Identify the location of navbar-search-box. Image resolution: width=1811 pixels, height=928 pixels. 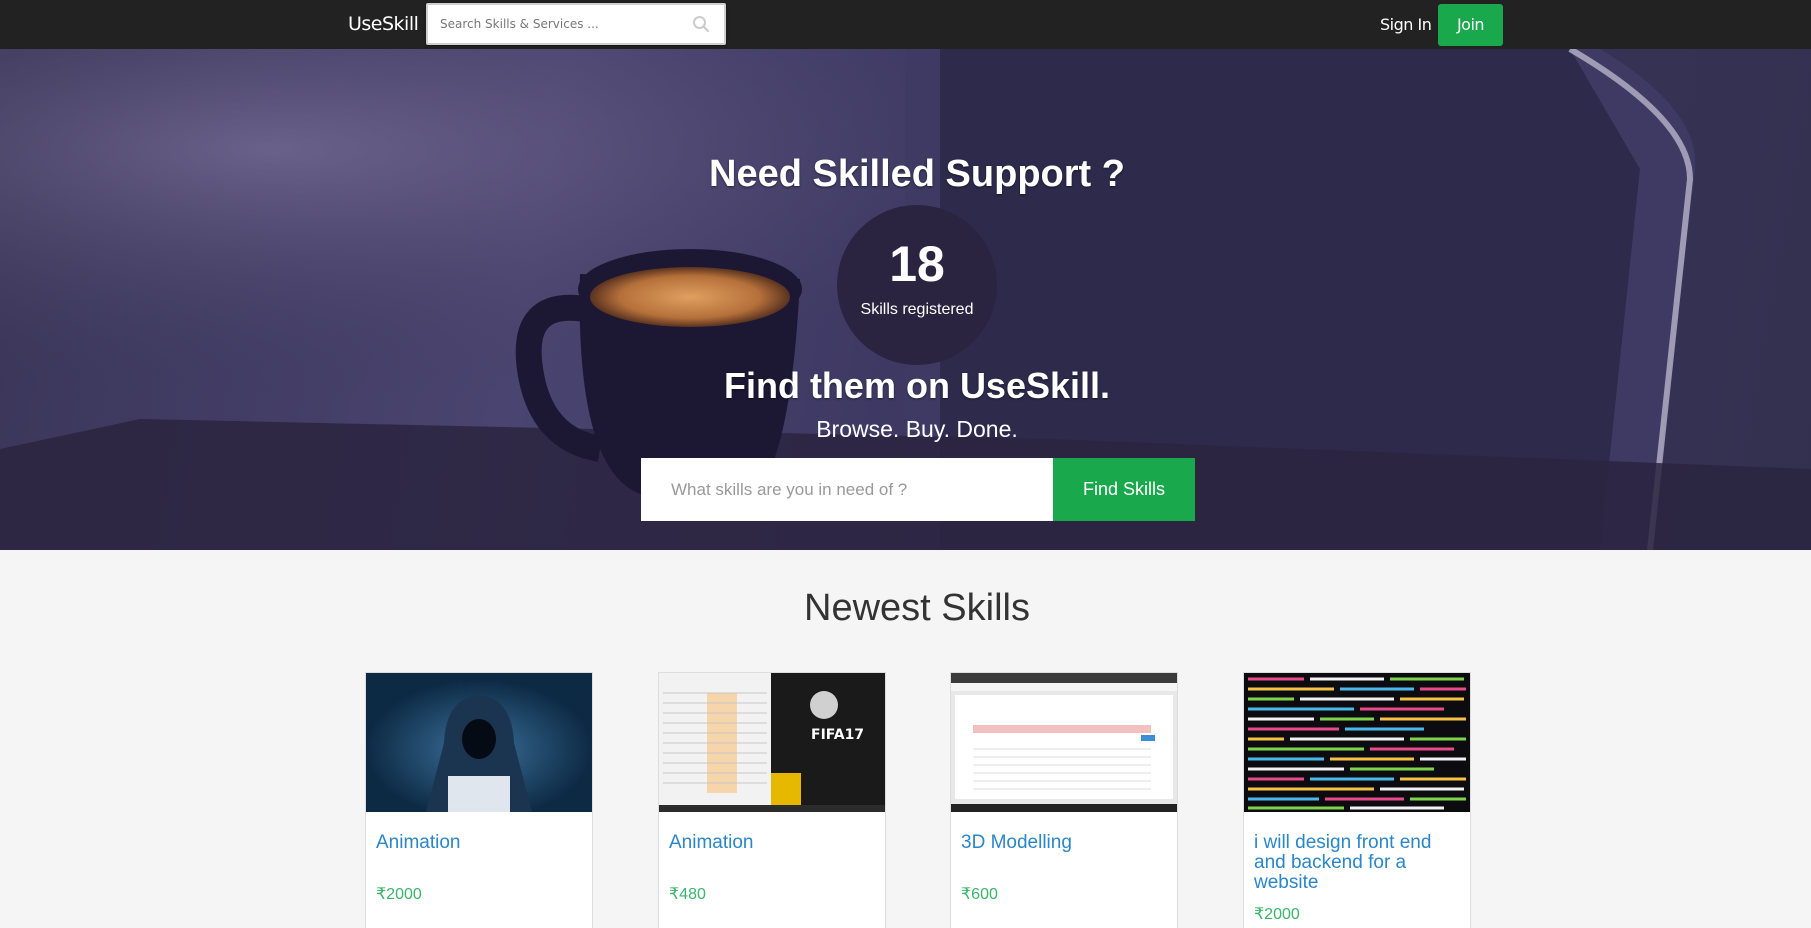
(576, 24).